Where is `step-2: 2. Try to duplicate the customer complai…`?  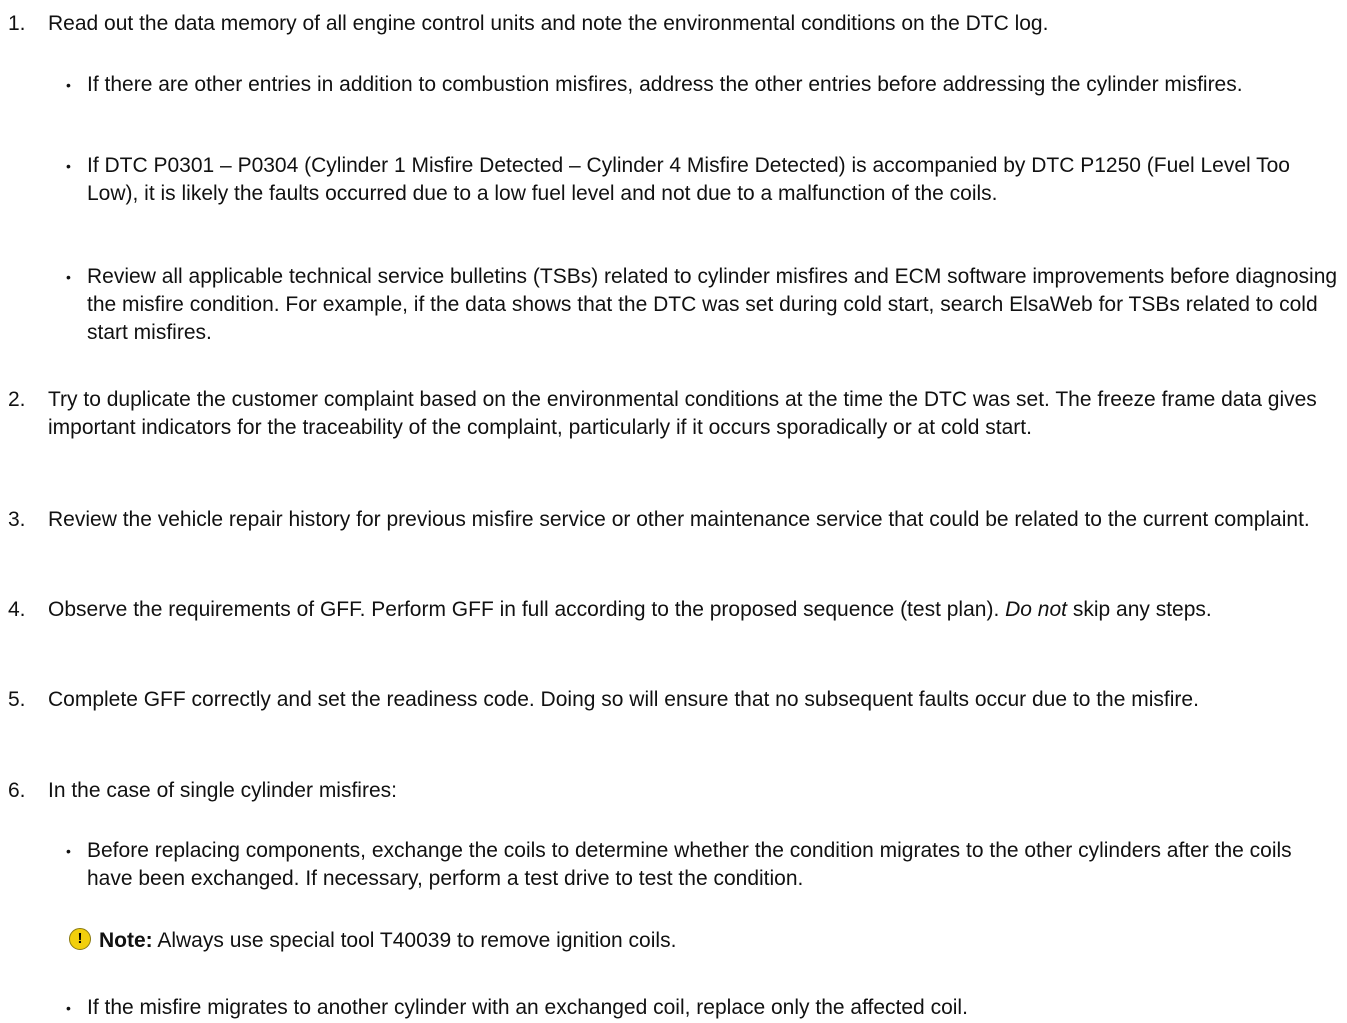
step-2: 2. Try to duplicate the customer complai… is located at coordinates (673, 414).